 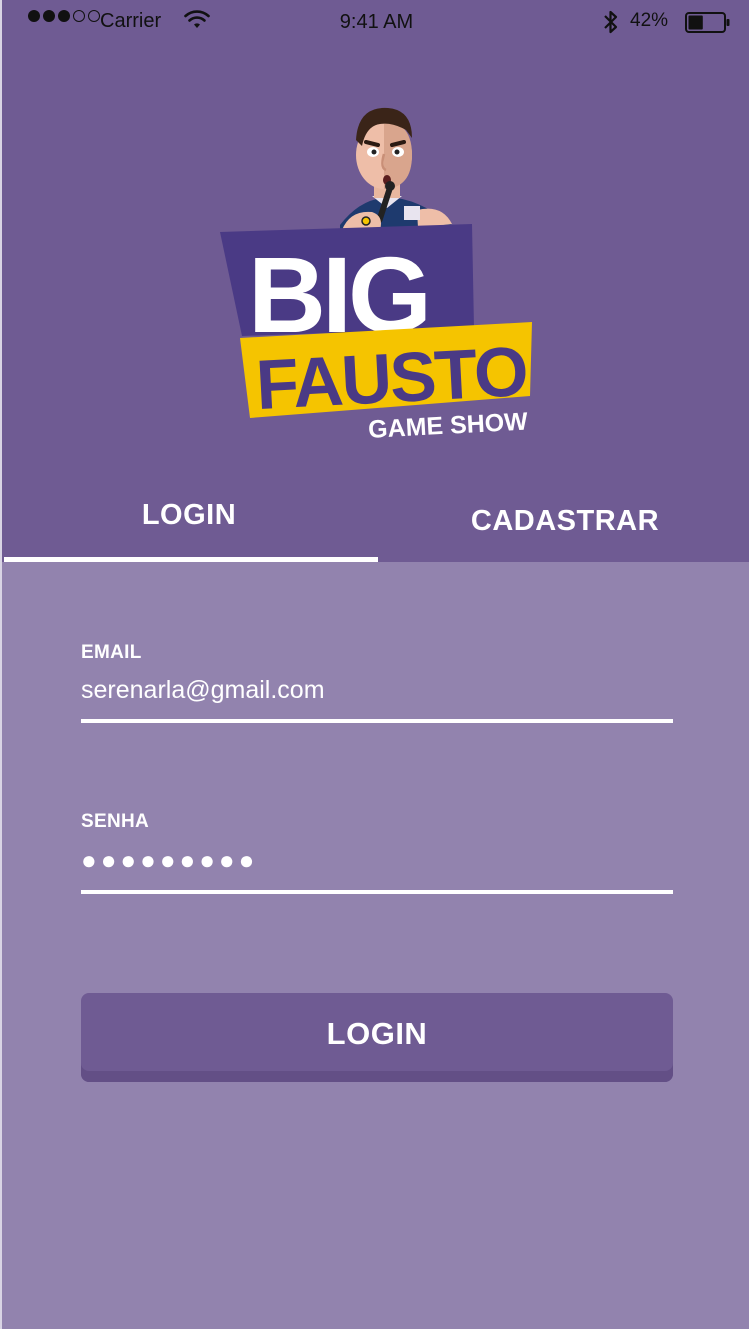 I want to click on battery-icon, so click(x=707, y=22).